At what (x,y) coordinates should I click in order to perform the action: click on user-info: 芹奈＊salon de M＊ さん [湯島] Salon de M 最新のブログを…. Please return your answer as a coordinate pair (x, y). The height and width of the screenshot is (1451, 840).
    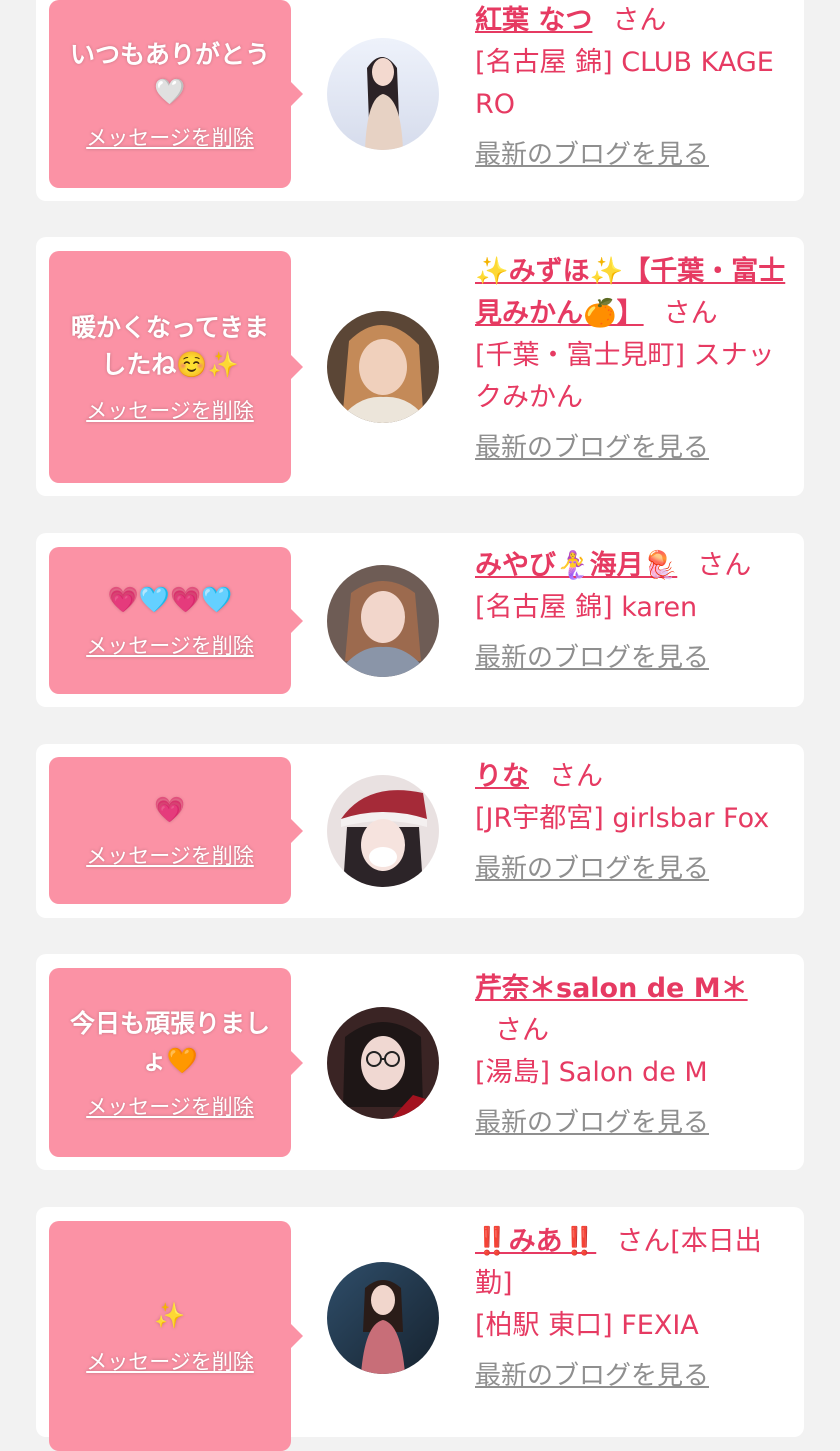
    Looking at the image, I should click on (633, 1056).